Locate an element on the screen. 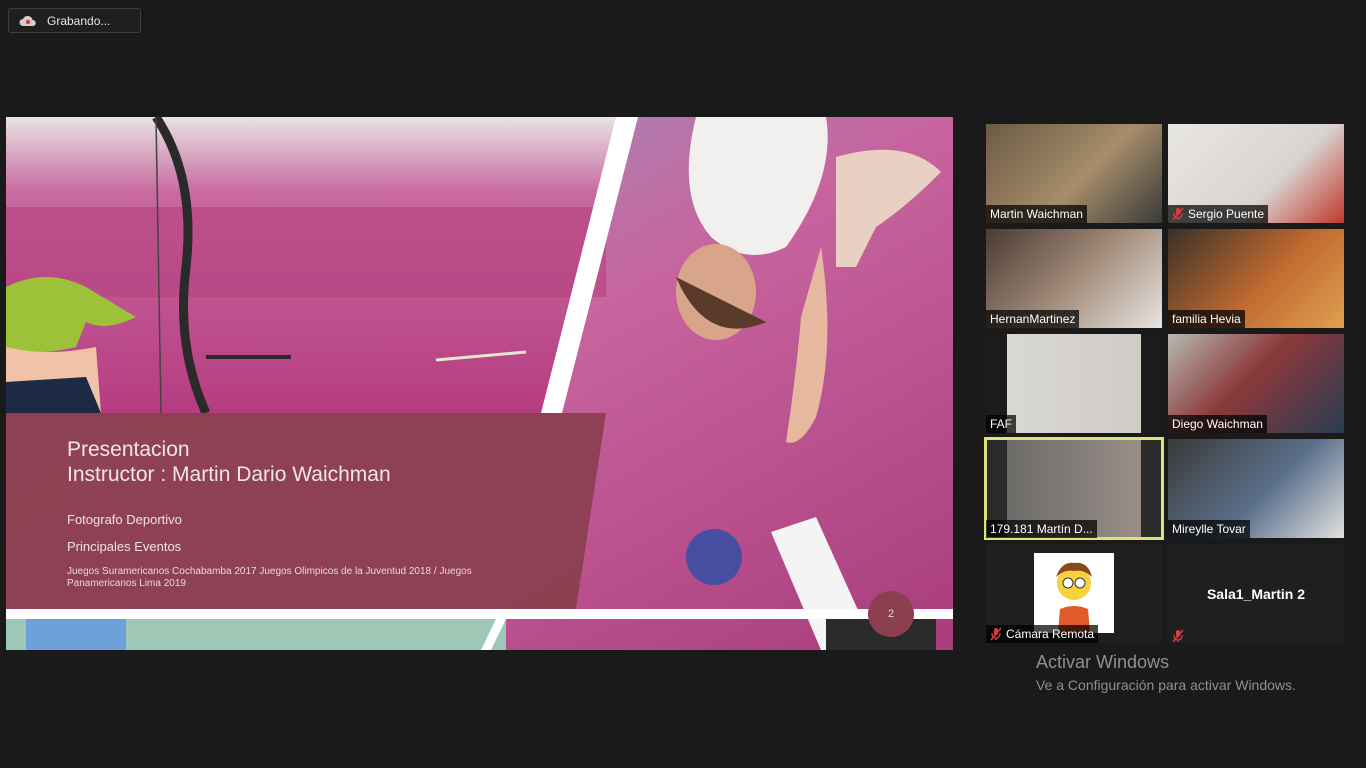 The width and height of the screenshot is (1366, 768). participant-name: HernanMartinez is located at coordinates (1033, 319).